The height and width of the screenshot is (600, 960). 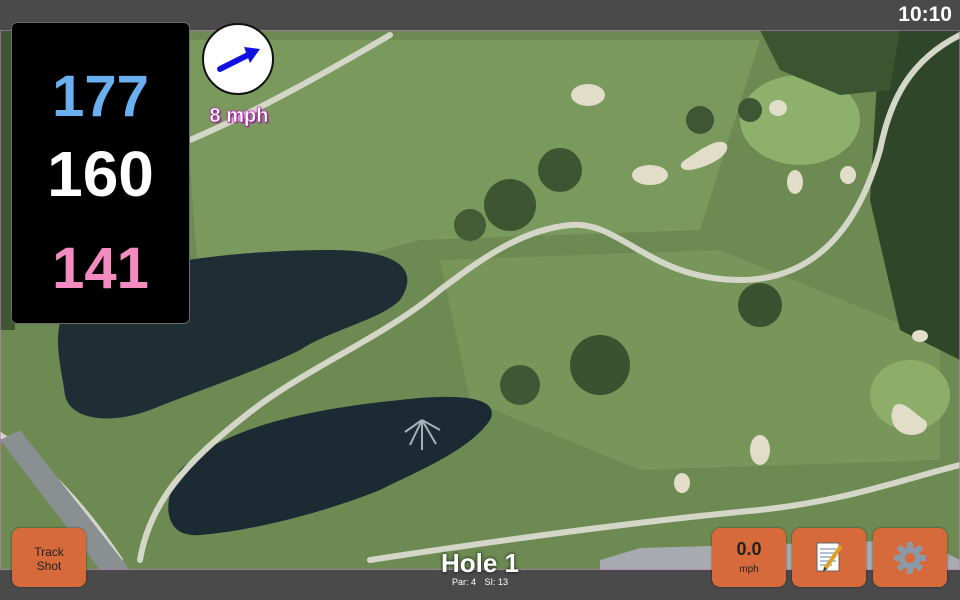 I want to click on gear-icon, so click(x=910, y=558).